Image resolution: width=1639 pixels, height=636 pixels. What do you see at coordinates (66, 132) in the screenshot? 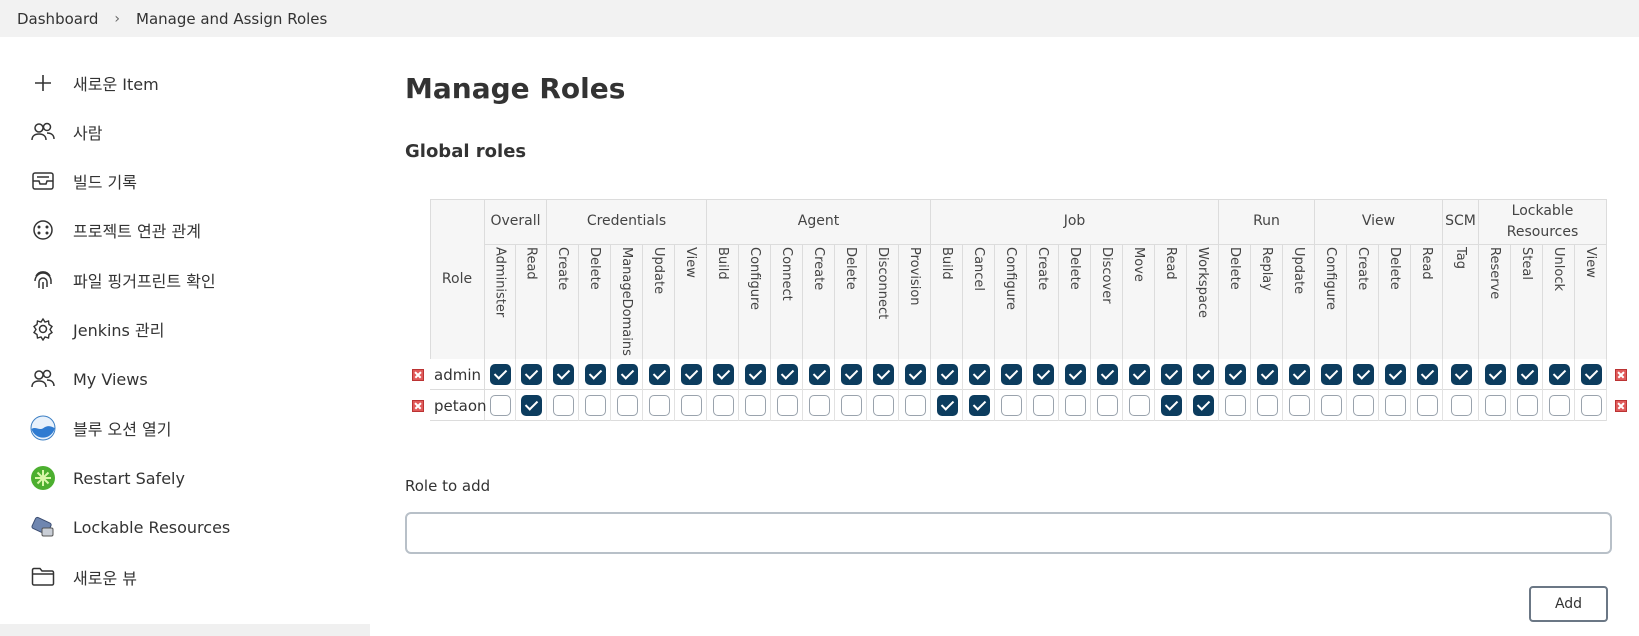
I see `sidebar-item-people: 사람` at bounding box center [66, 132].